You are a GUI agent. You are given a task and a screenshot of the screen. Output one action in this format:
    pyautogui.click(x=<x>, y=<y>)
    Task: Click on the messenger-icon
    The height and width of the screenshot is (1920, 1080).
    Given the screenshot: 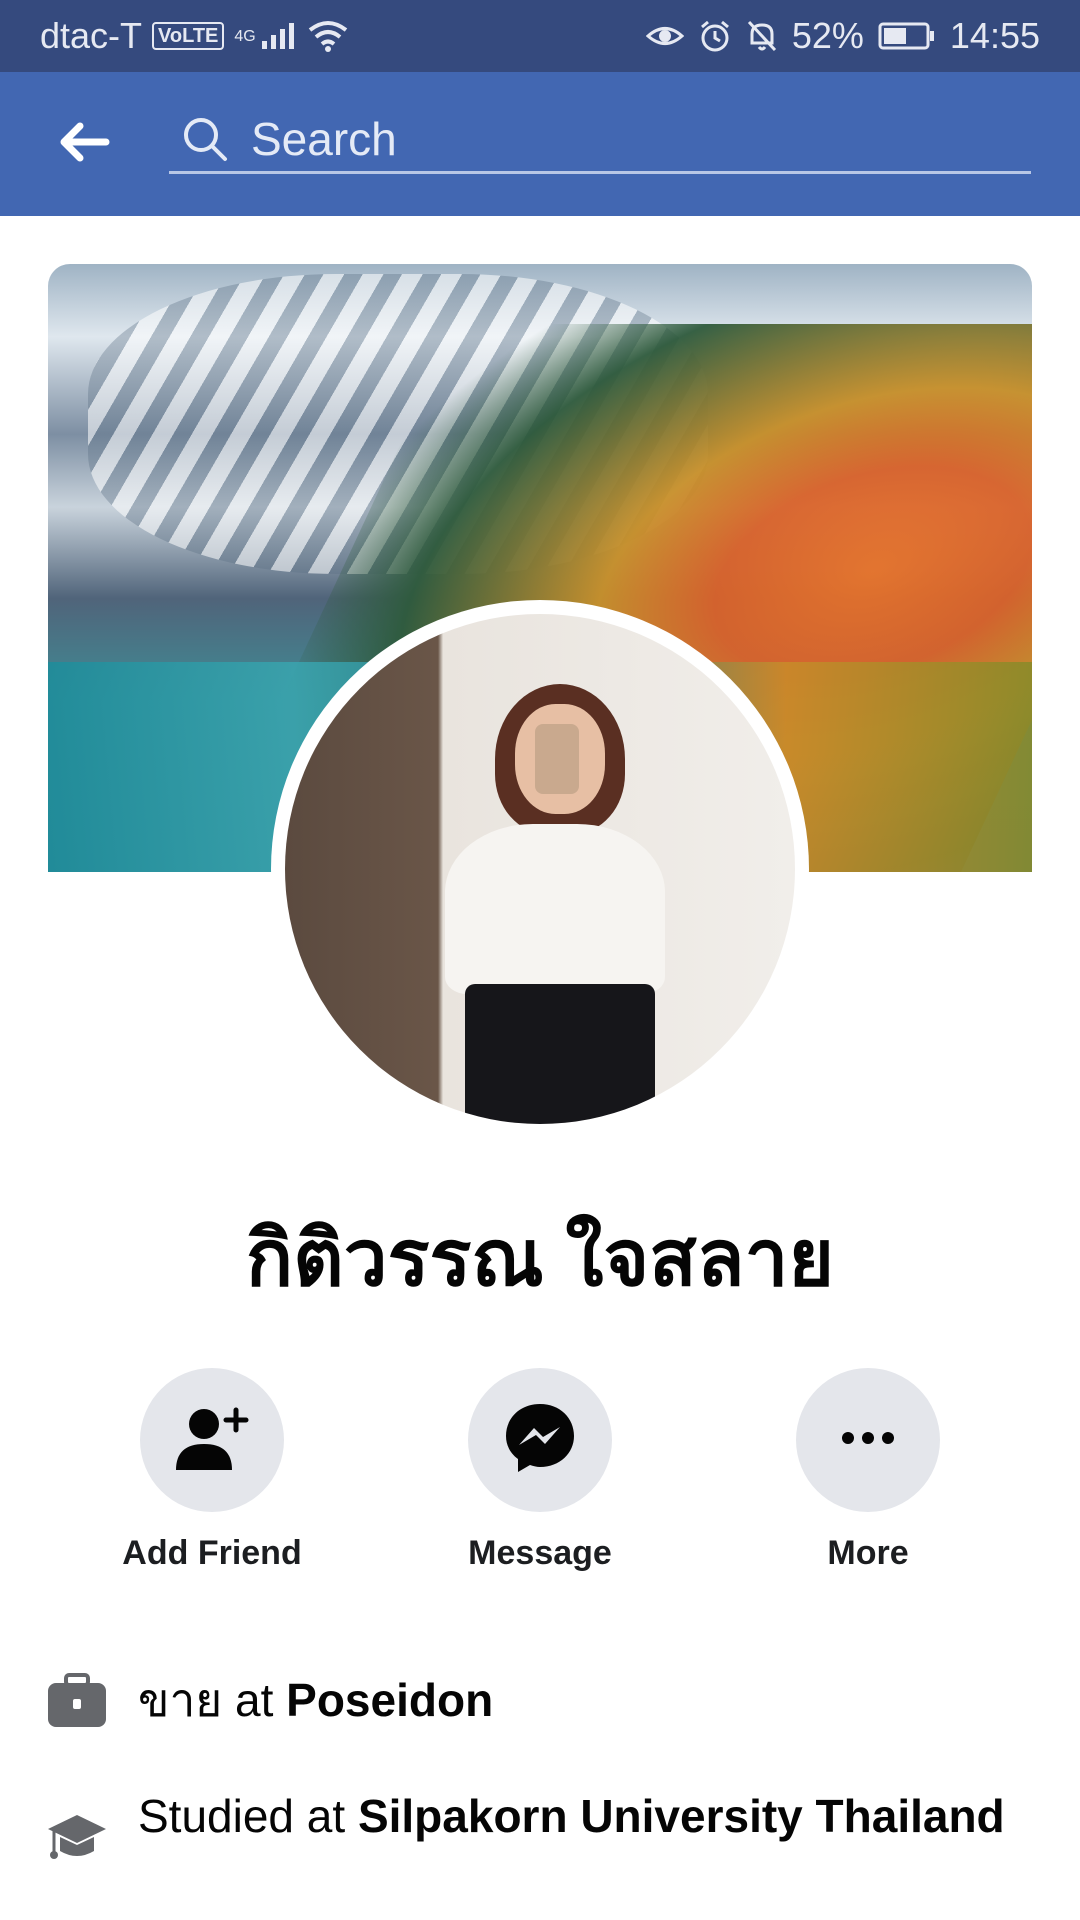 What is the action you would take?
    pyautogui.click(x=540, y=1440)
    